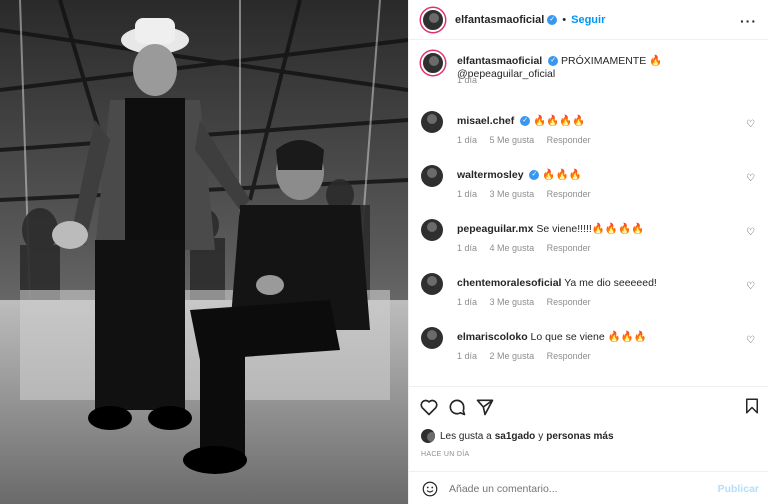  I want to click on author-username: elfantasmaoficial, so click(499, 20).